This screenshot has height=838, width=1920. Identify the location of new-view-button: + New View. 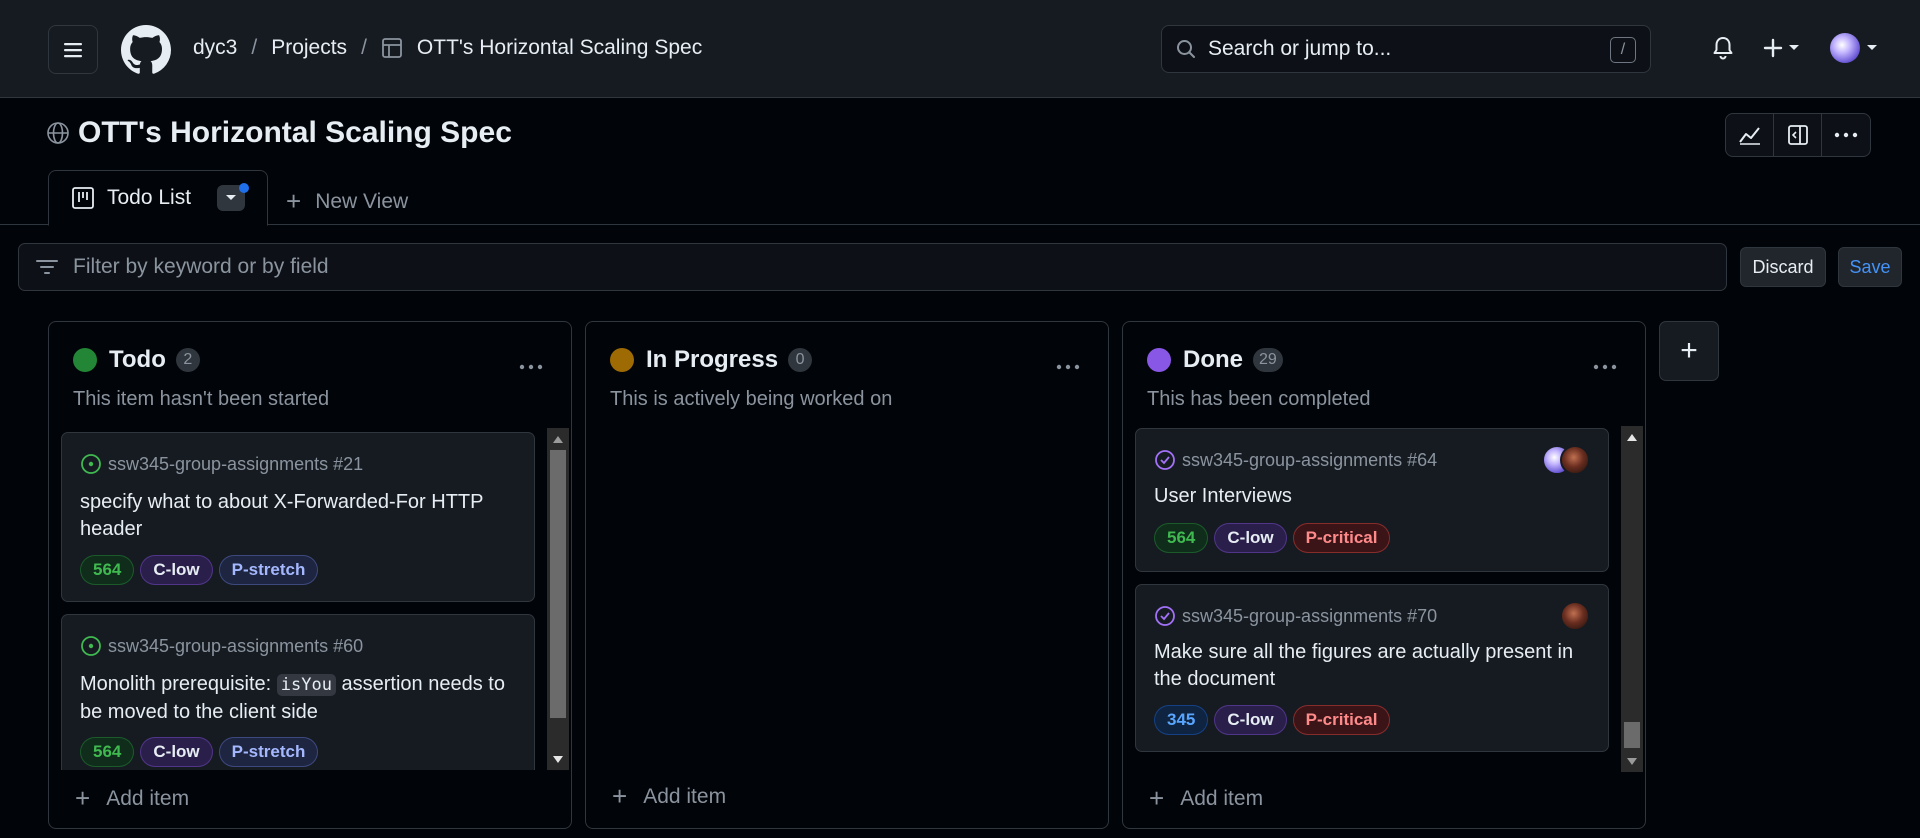
(347, 201).